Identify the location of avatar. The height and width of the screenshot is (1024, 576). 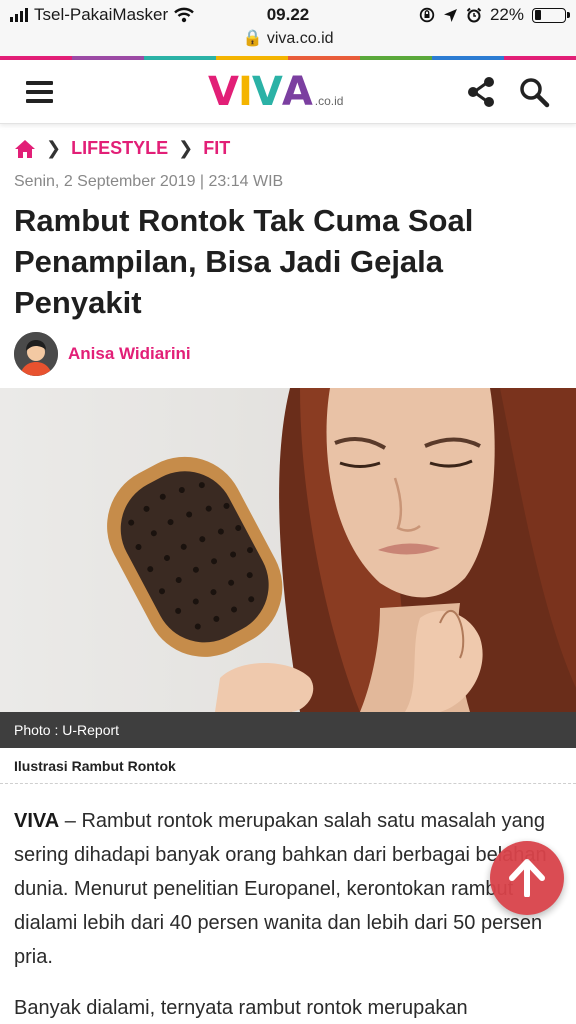
(36, 354).